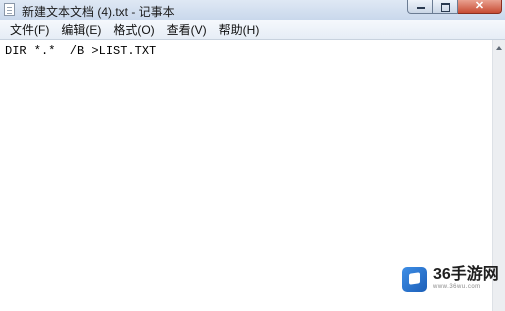  What do you see at coordinates (252, 10) in the screenshot?
I see `title-bar: 新建文本文档 (4).txt - 记事本 ✕` at bounding box center [252, 10].